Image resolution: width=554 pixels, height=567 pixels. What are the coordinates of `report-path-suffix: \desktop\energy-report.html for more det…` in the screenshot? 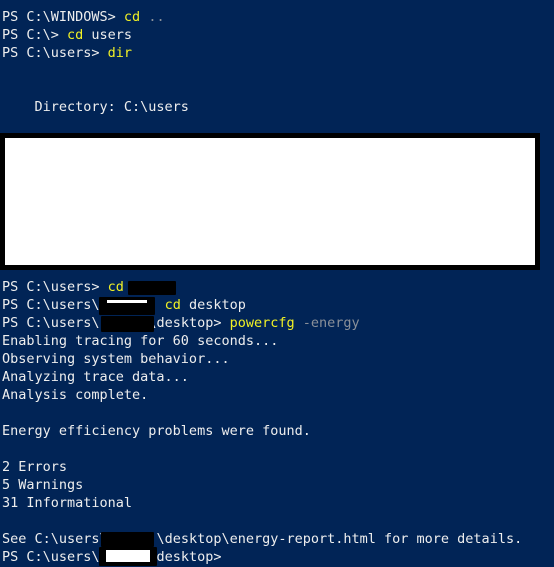 It's located at (339, 539).